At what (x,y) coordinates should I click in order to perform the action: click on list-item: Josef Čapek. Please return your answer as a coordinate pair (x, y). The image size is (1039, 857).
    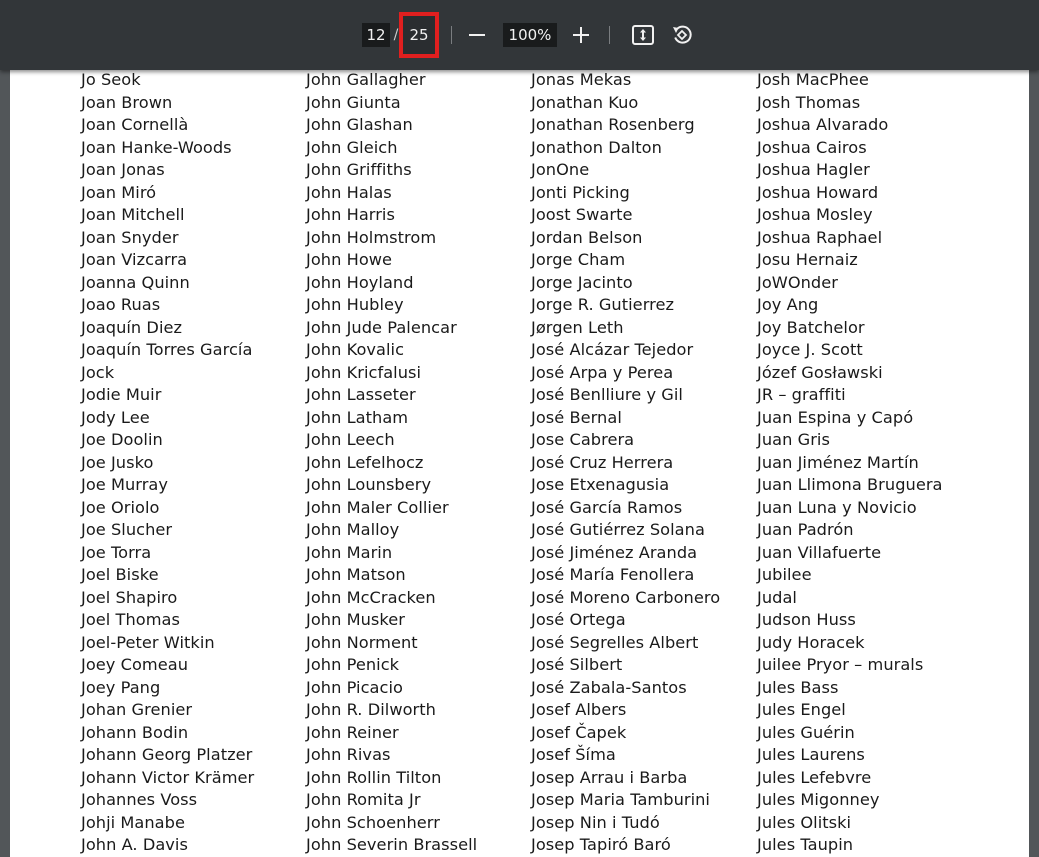
    Looking at the image, I should click on (579, 732).